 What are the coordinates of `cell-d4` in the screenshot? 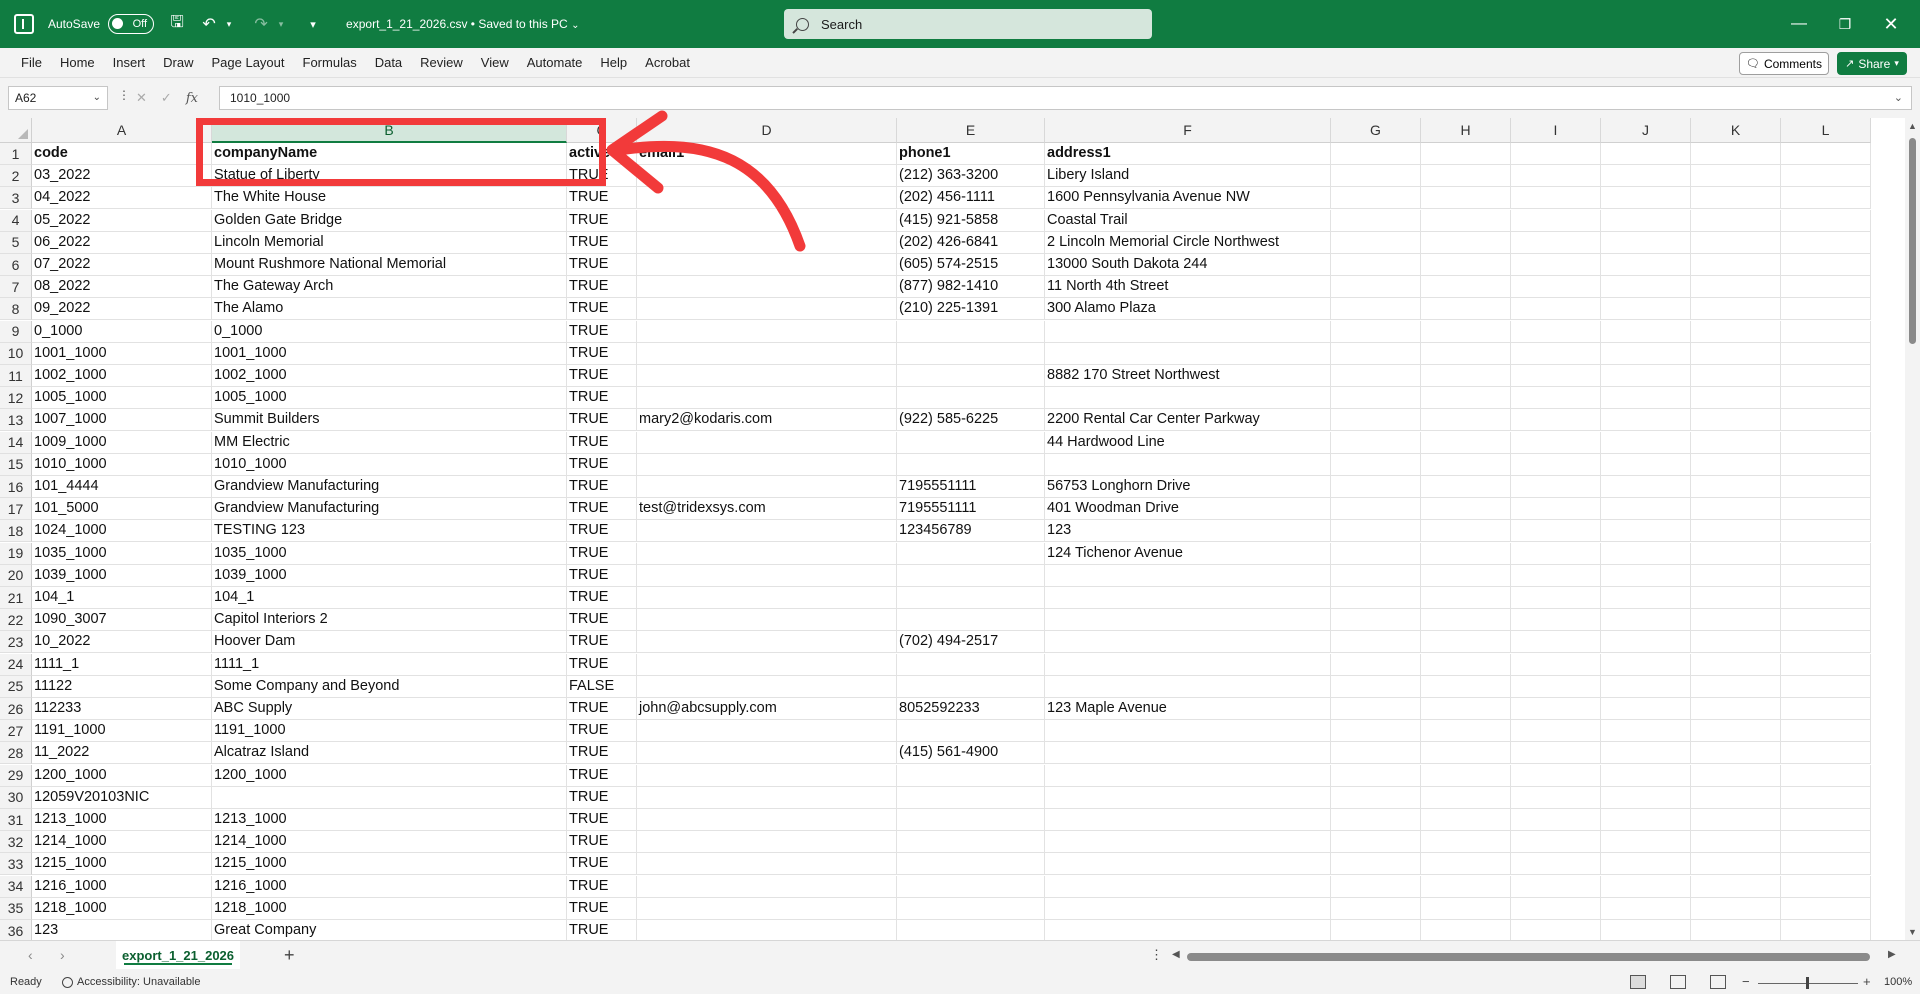 It's located at (767, 220).